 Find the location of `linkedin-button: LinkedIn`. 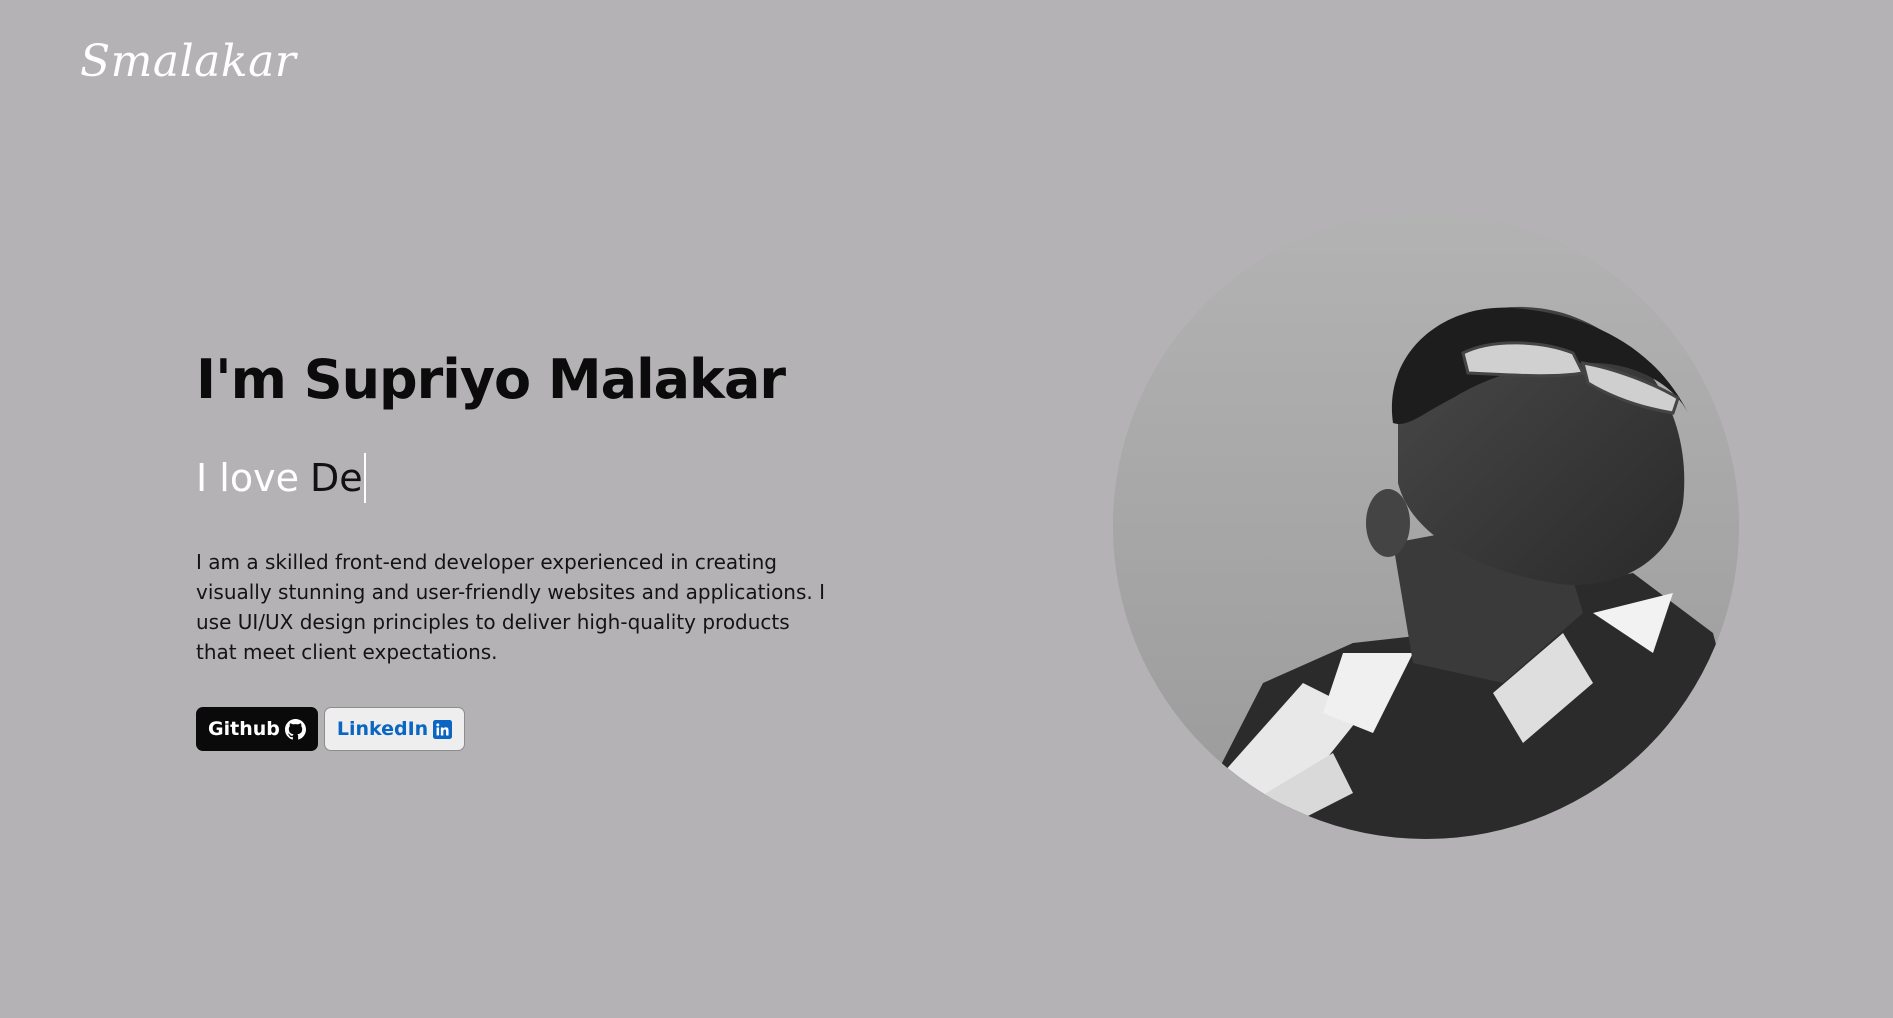

linkedin-button: LinkedIn is located at coordinates (394, 729).